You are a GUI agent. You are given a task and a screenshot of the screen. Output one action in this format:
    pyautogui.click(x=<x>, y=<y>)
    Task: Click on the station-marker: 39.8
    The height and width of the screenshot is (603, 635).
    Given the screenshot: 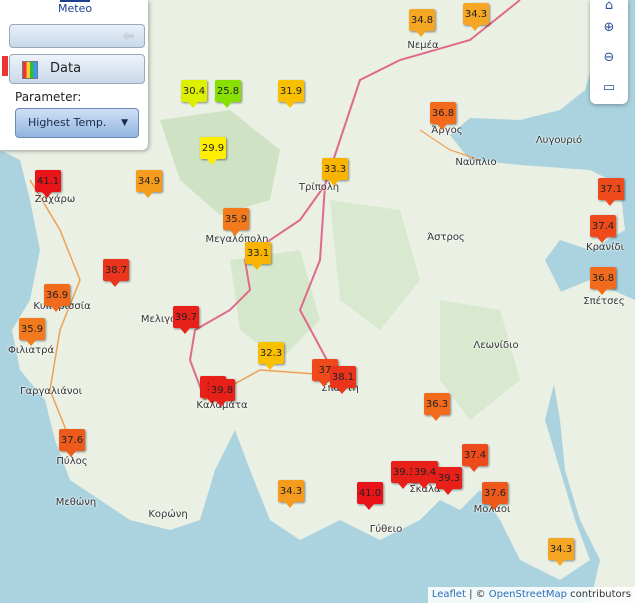 What is the action you would take?
    pyautogui.click(x=222, y=393)
    